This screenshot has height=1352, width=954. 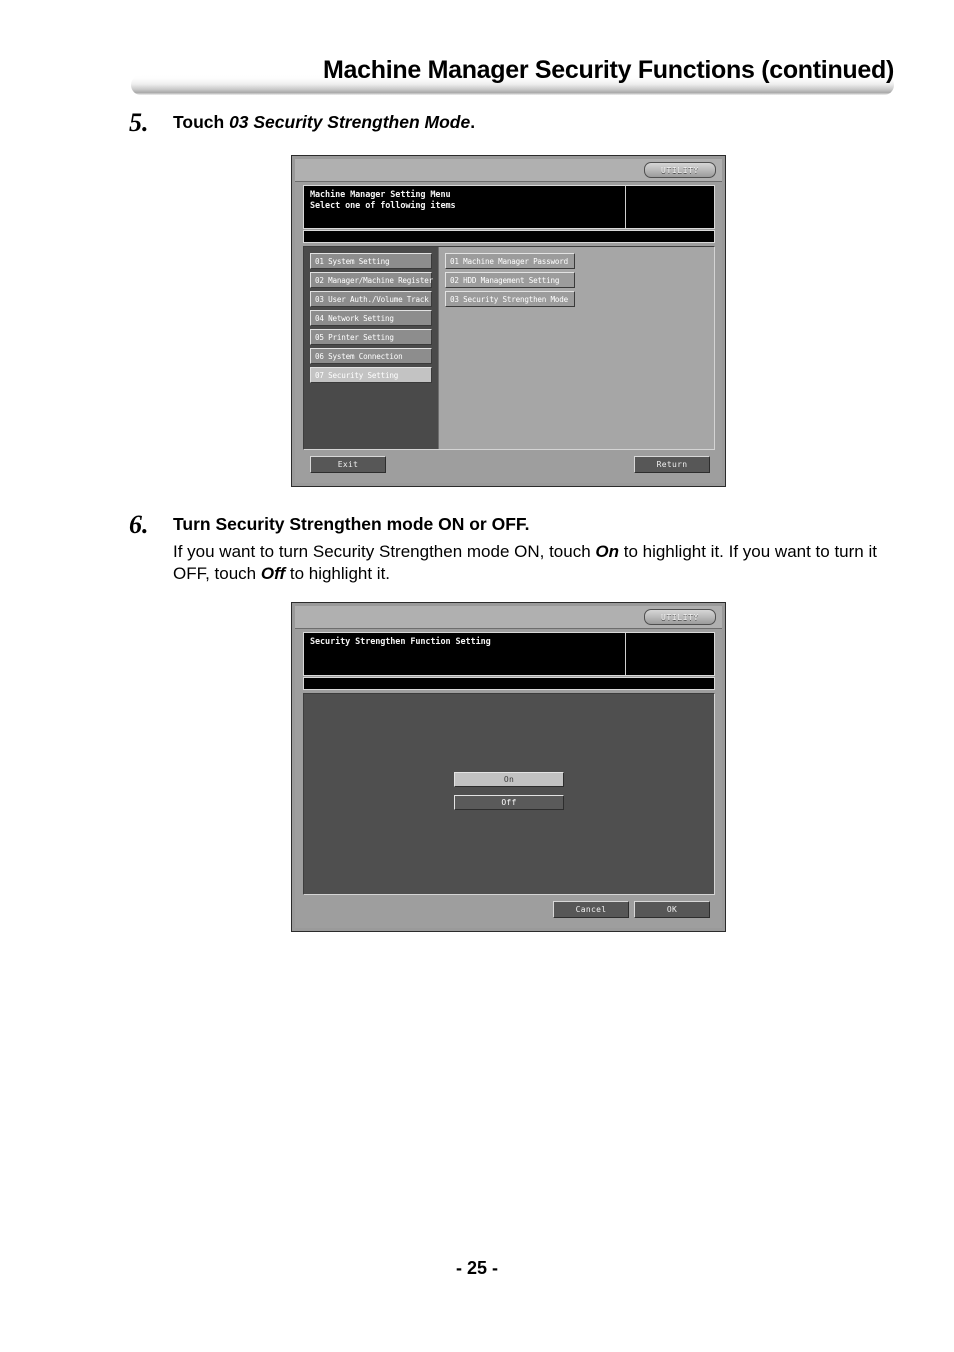 What do you see at coordinates (508, 617) in the screenshot?
I see `tab-row-2: UTILITY` at bounding box center [508, 617].